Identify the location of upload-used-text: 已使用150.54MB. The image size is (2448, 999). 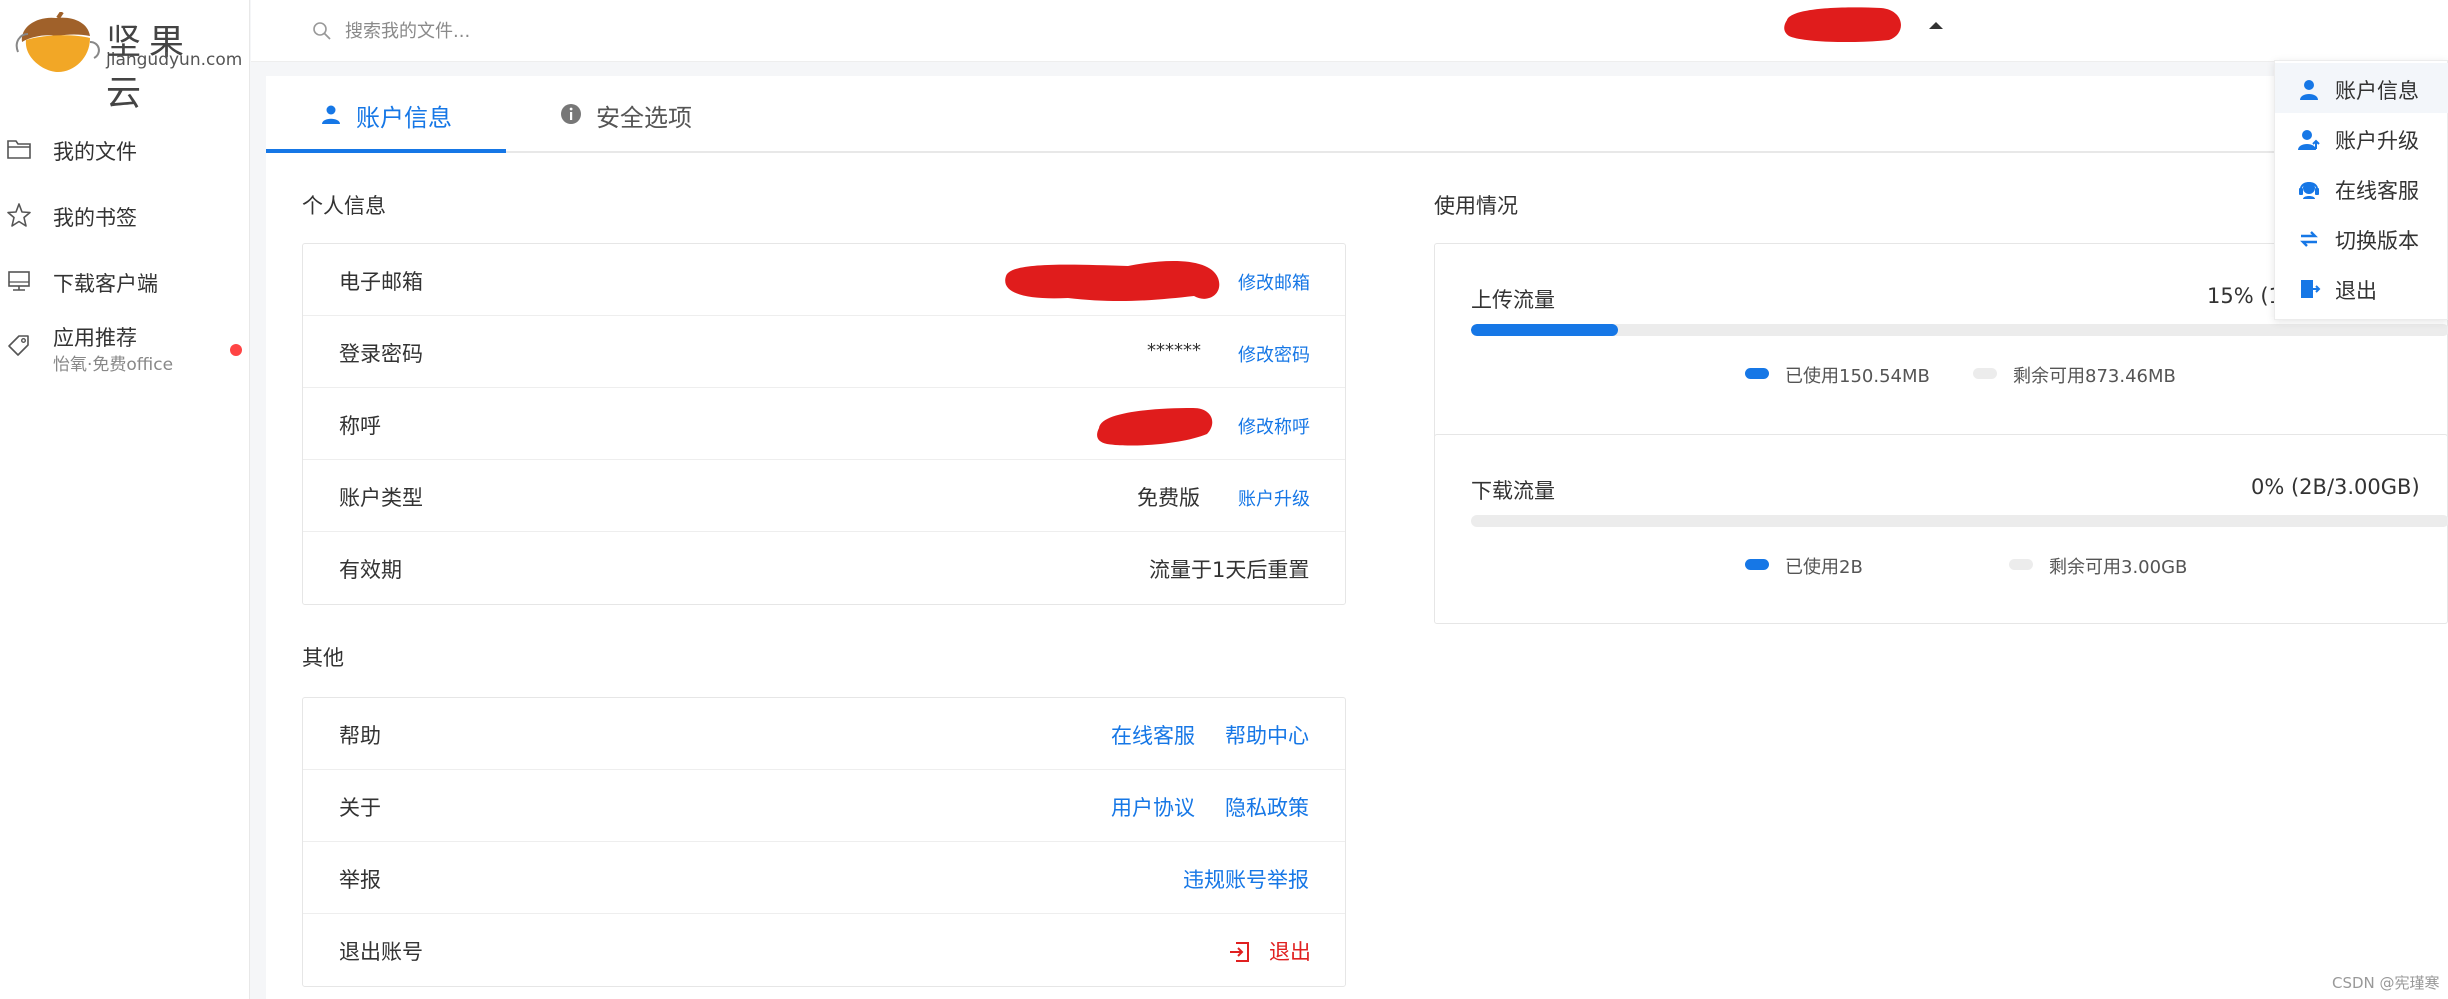
(1857, 376).